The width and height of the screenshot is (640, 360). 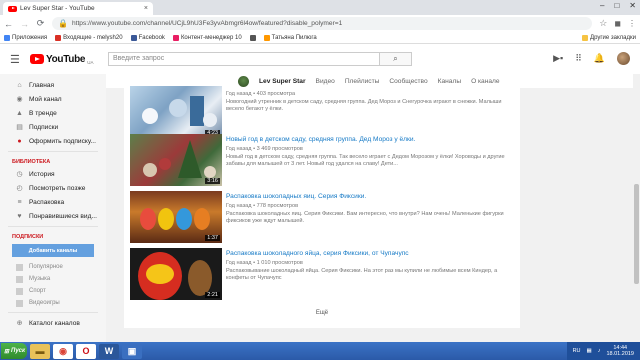 I want to click on video-duration: 1:37, so click(x=212, y=238).